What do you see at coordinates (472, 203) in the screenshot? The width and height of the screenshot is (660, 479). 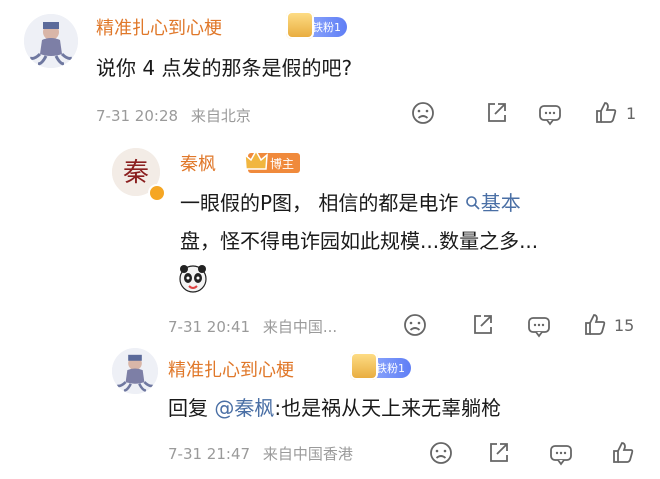 I see `search-icon` at bounding box center [472, 203].